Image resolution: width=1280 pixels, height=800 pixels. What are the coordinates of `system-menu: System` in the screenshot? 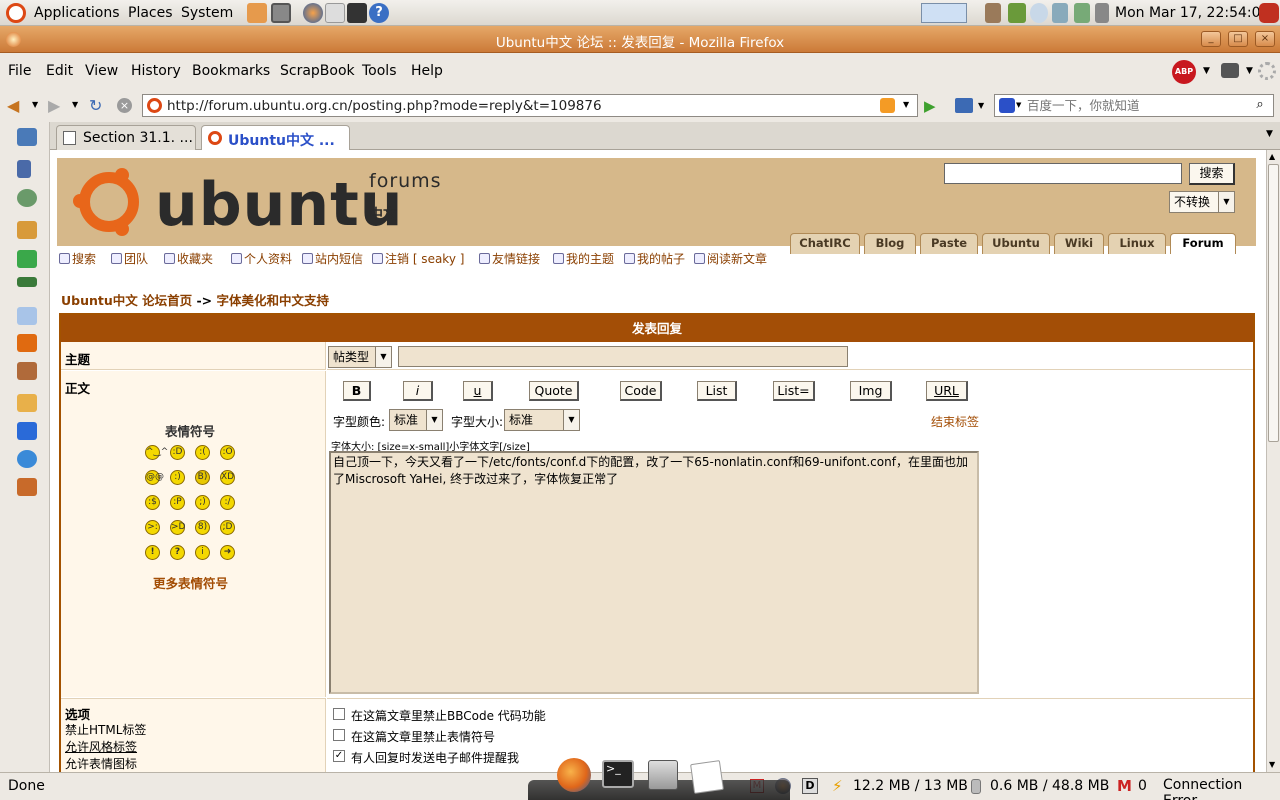 It's located at (207, 13).